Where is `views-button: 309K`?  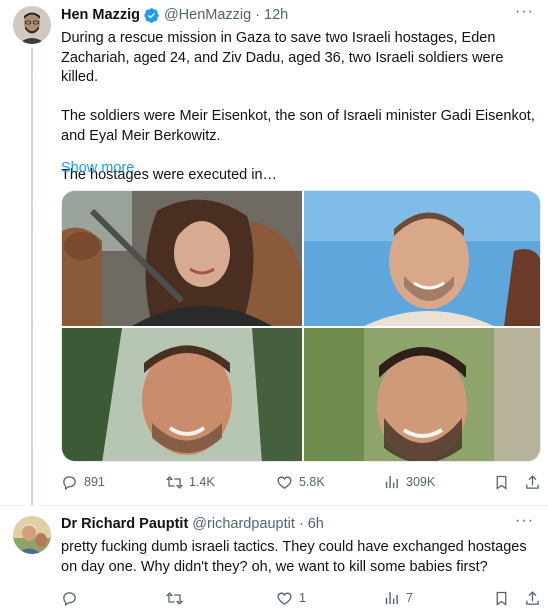 views-button: 309K is located at coordinates (409, 482).